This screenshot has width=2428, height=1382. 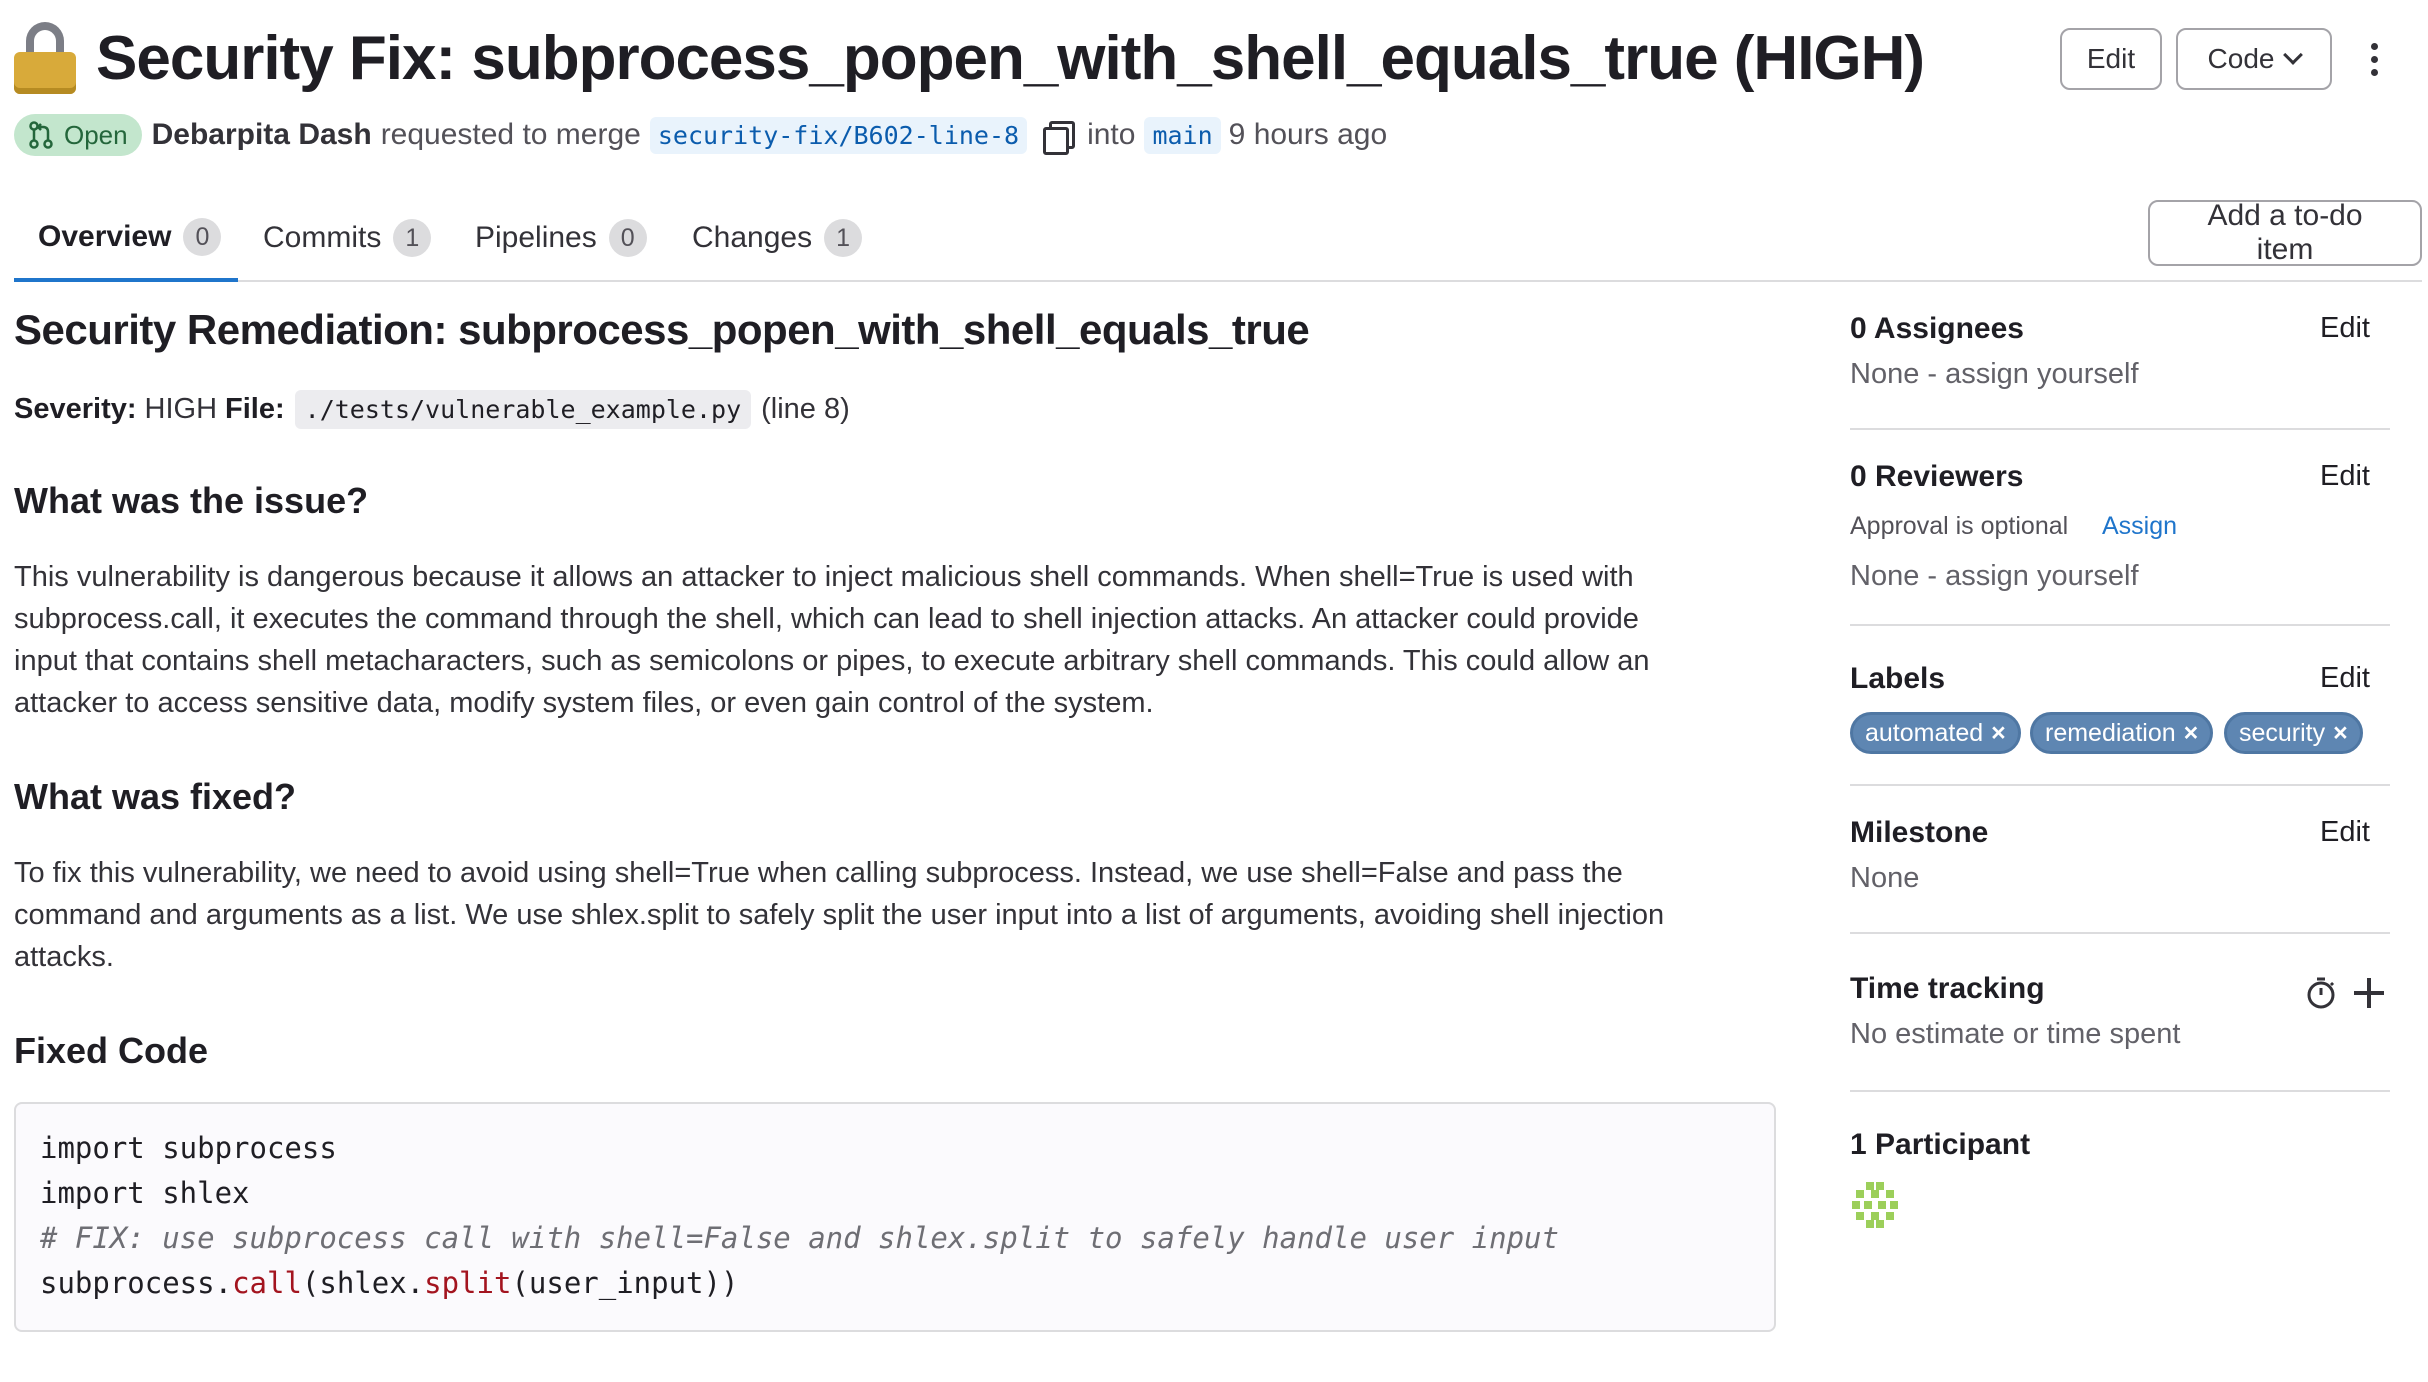 What do you see at coordinates (111, 1050) in the screenshot?
I see `code-heading: Fixed Code` at bounding box center [111, 1050].